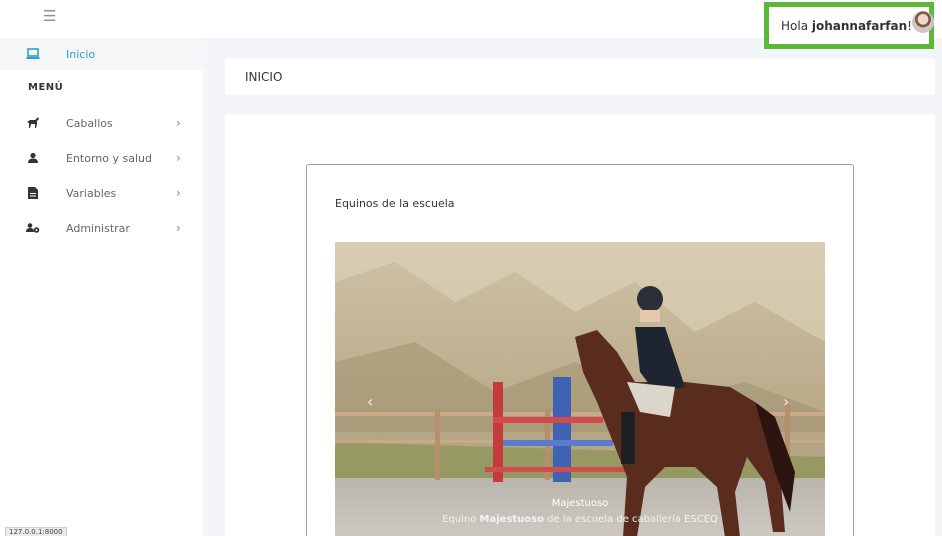  I want to click on username: johannafarfan, so click(859, 25).